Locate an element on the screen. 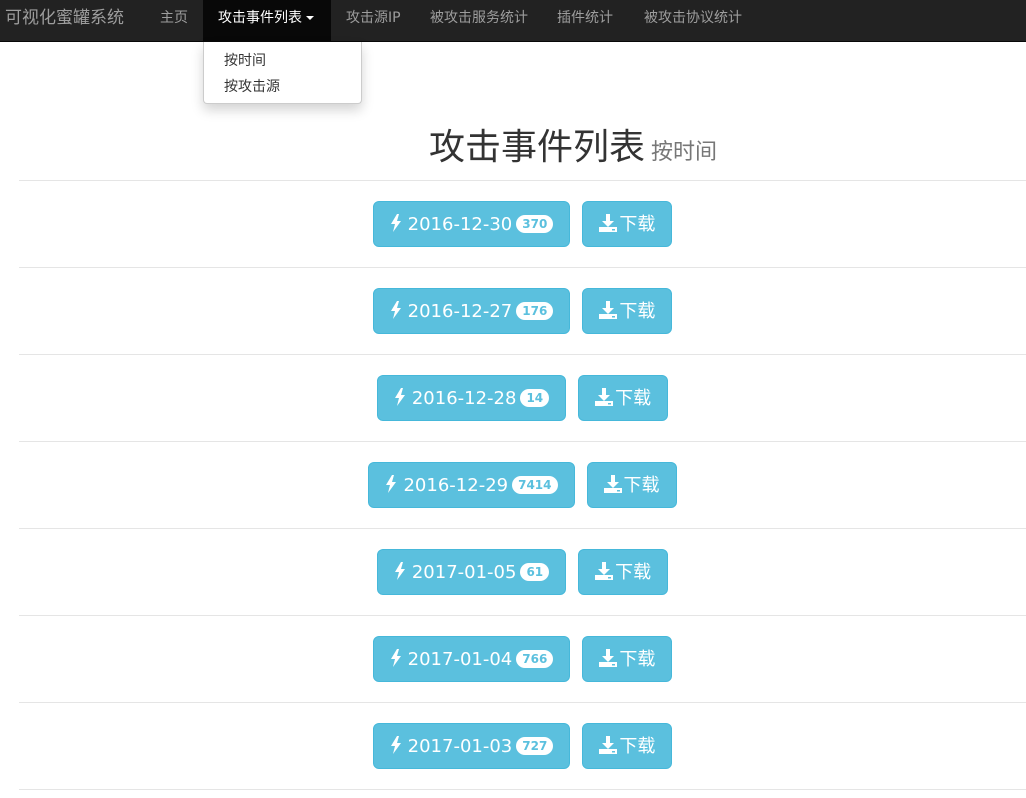 This screenshot has height=798, width=1026. event-date: 2016-12-28 is located at coordinates (464, 398).